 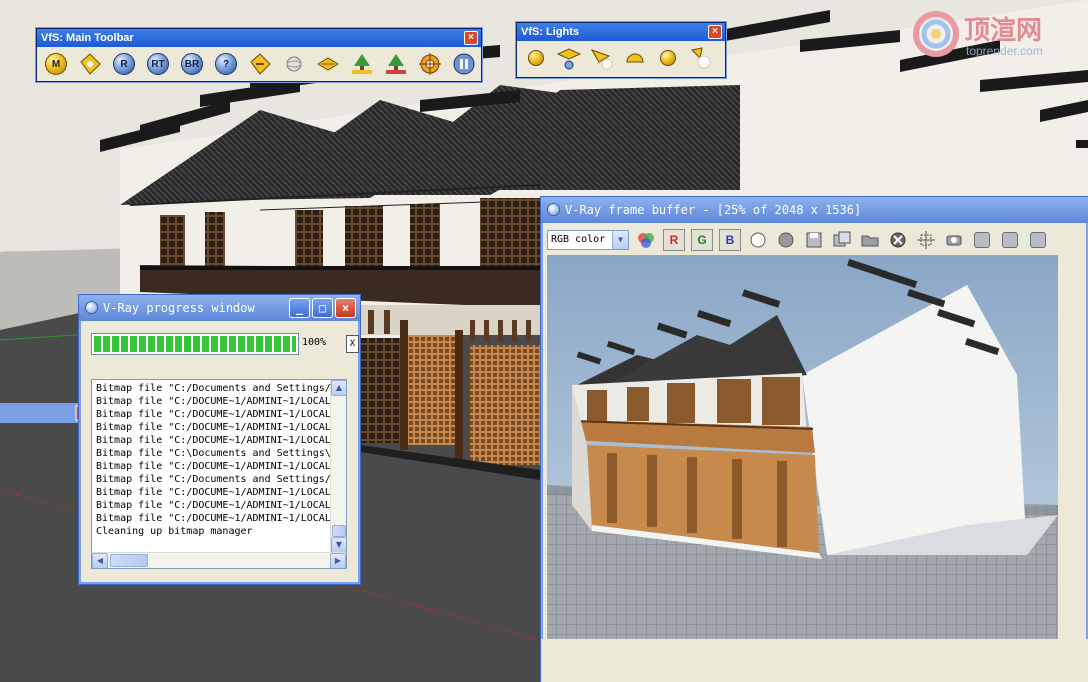 What do you see at coordinates (730, 240) in the screenshot?
I see `blue-channel-button: B` at bounding box center [730, 240].